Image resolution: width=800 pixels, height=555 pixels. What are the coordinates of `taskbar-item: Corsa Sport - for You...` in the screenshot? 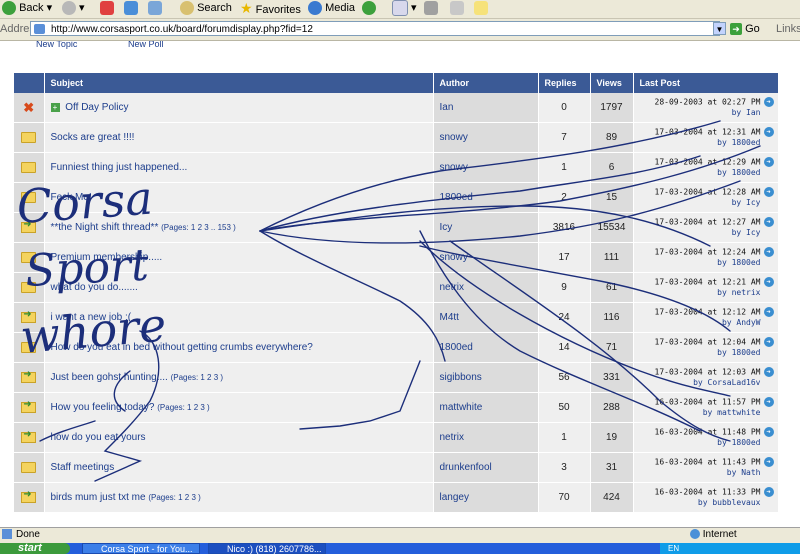 It's located at (141, 548).